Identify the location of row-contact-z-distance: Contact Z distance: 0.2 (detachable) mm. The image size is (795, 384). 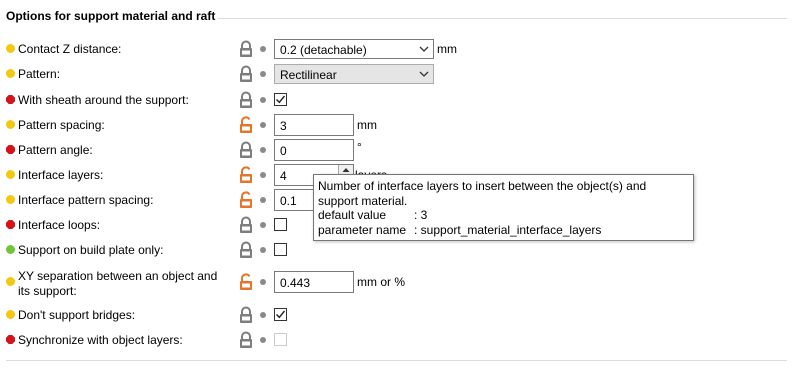
(397, 49).